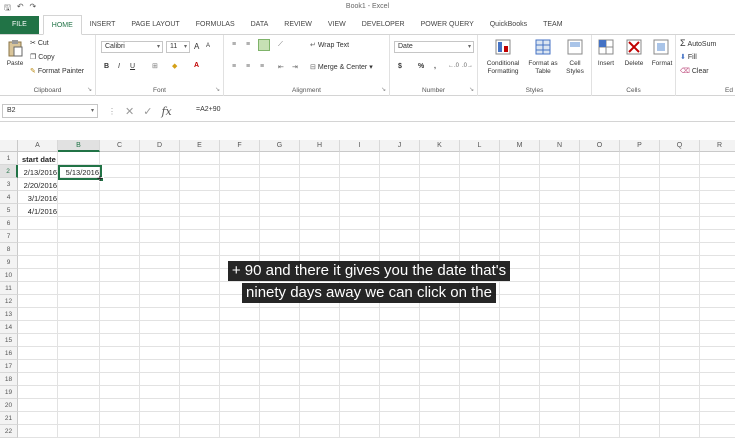 This screenshot has height=441, width=735. Describe the element at coordinates (9, 171) in the screenshot. I see `row-header-2: 2` at that location.